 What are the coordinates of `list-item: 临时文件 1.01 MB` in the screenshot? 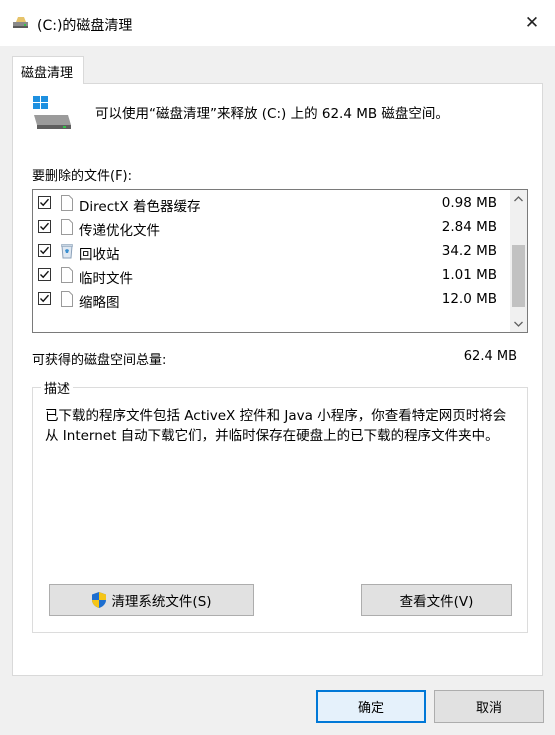 It's located at (271, 276).